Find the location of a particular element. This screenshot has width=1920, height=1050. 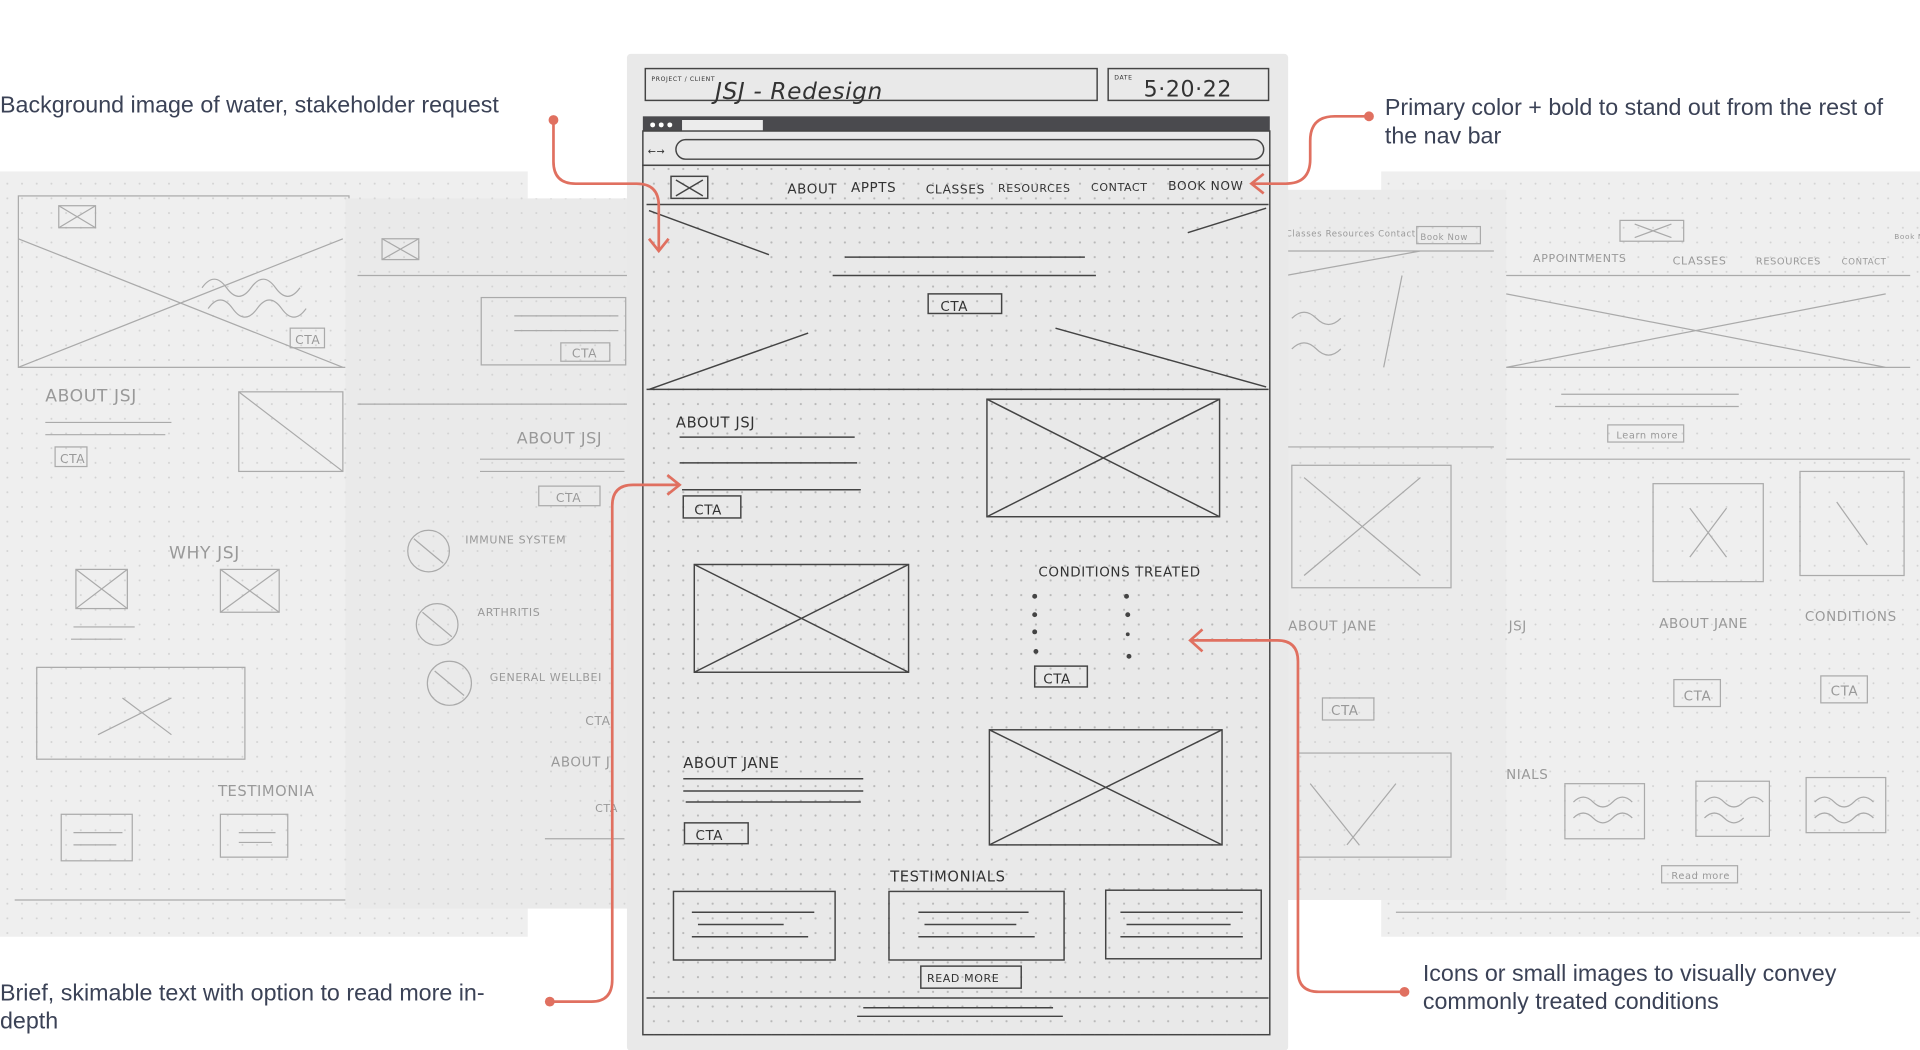

condition-item: GENERAL WELLBEI is located at coordinates (546, 677).